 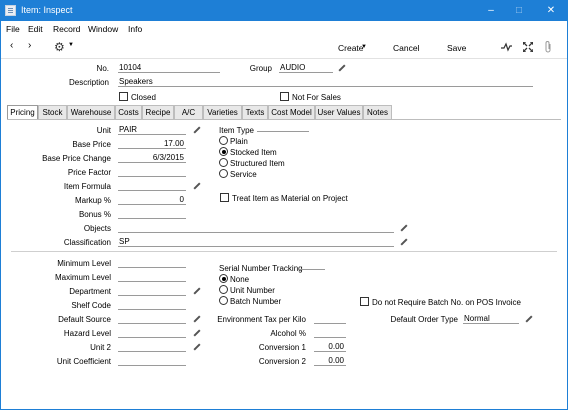 What do you see at coordinates (158, 112) in the screenshot?
I see `tab-recipe: Recipe` at bounding box center [158, 112].